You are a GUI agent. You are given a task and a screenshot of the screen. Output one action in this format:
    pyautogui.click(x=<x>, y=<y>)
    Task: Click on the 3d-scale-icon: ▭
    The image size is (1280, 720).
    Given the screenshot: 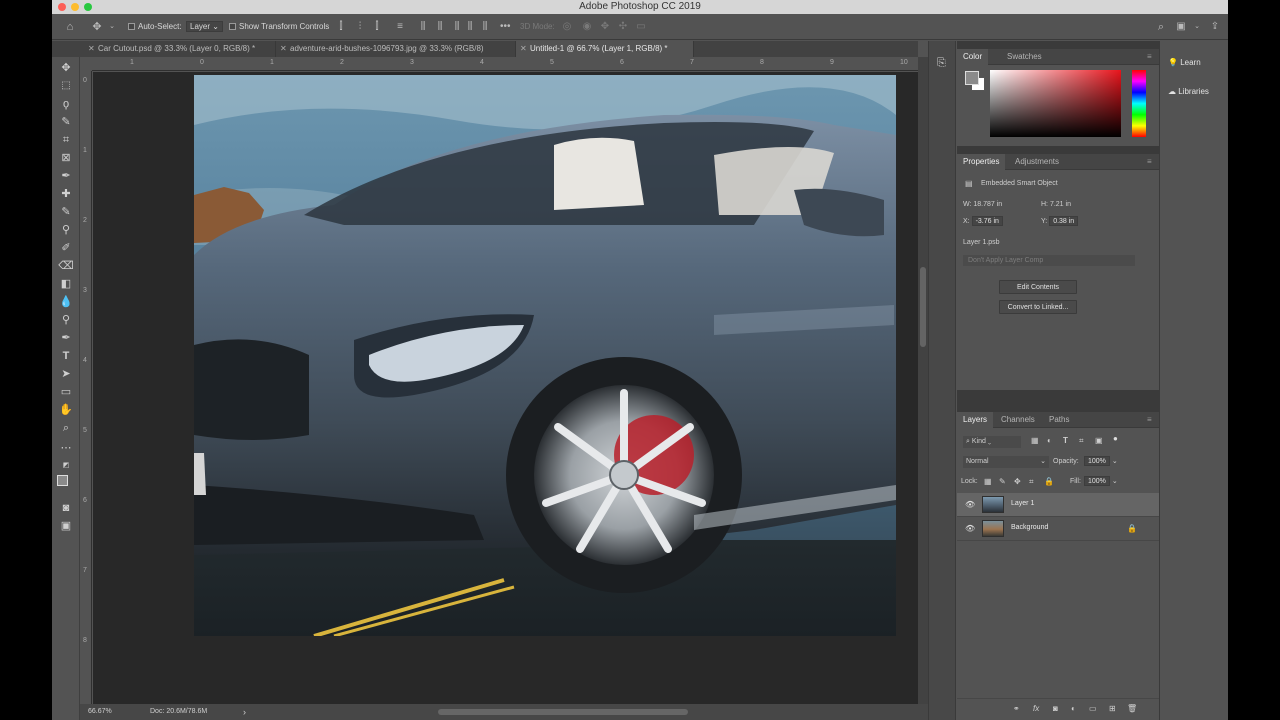 What is the action you would take?
    pyautogui.click(x=641, y=27)
    